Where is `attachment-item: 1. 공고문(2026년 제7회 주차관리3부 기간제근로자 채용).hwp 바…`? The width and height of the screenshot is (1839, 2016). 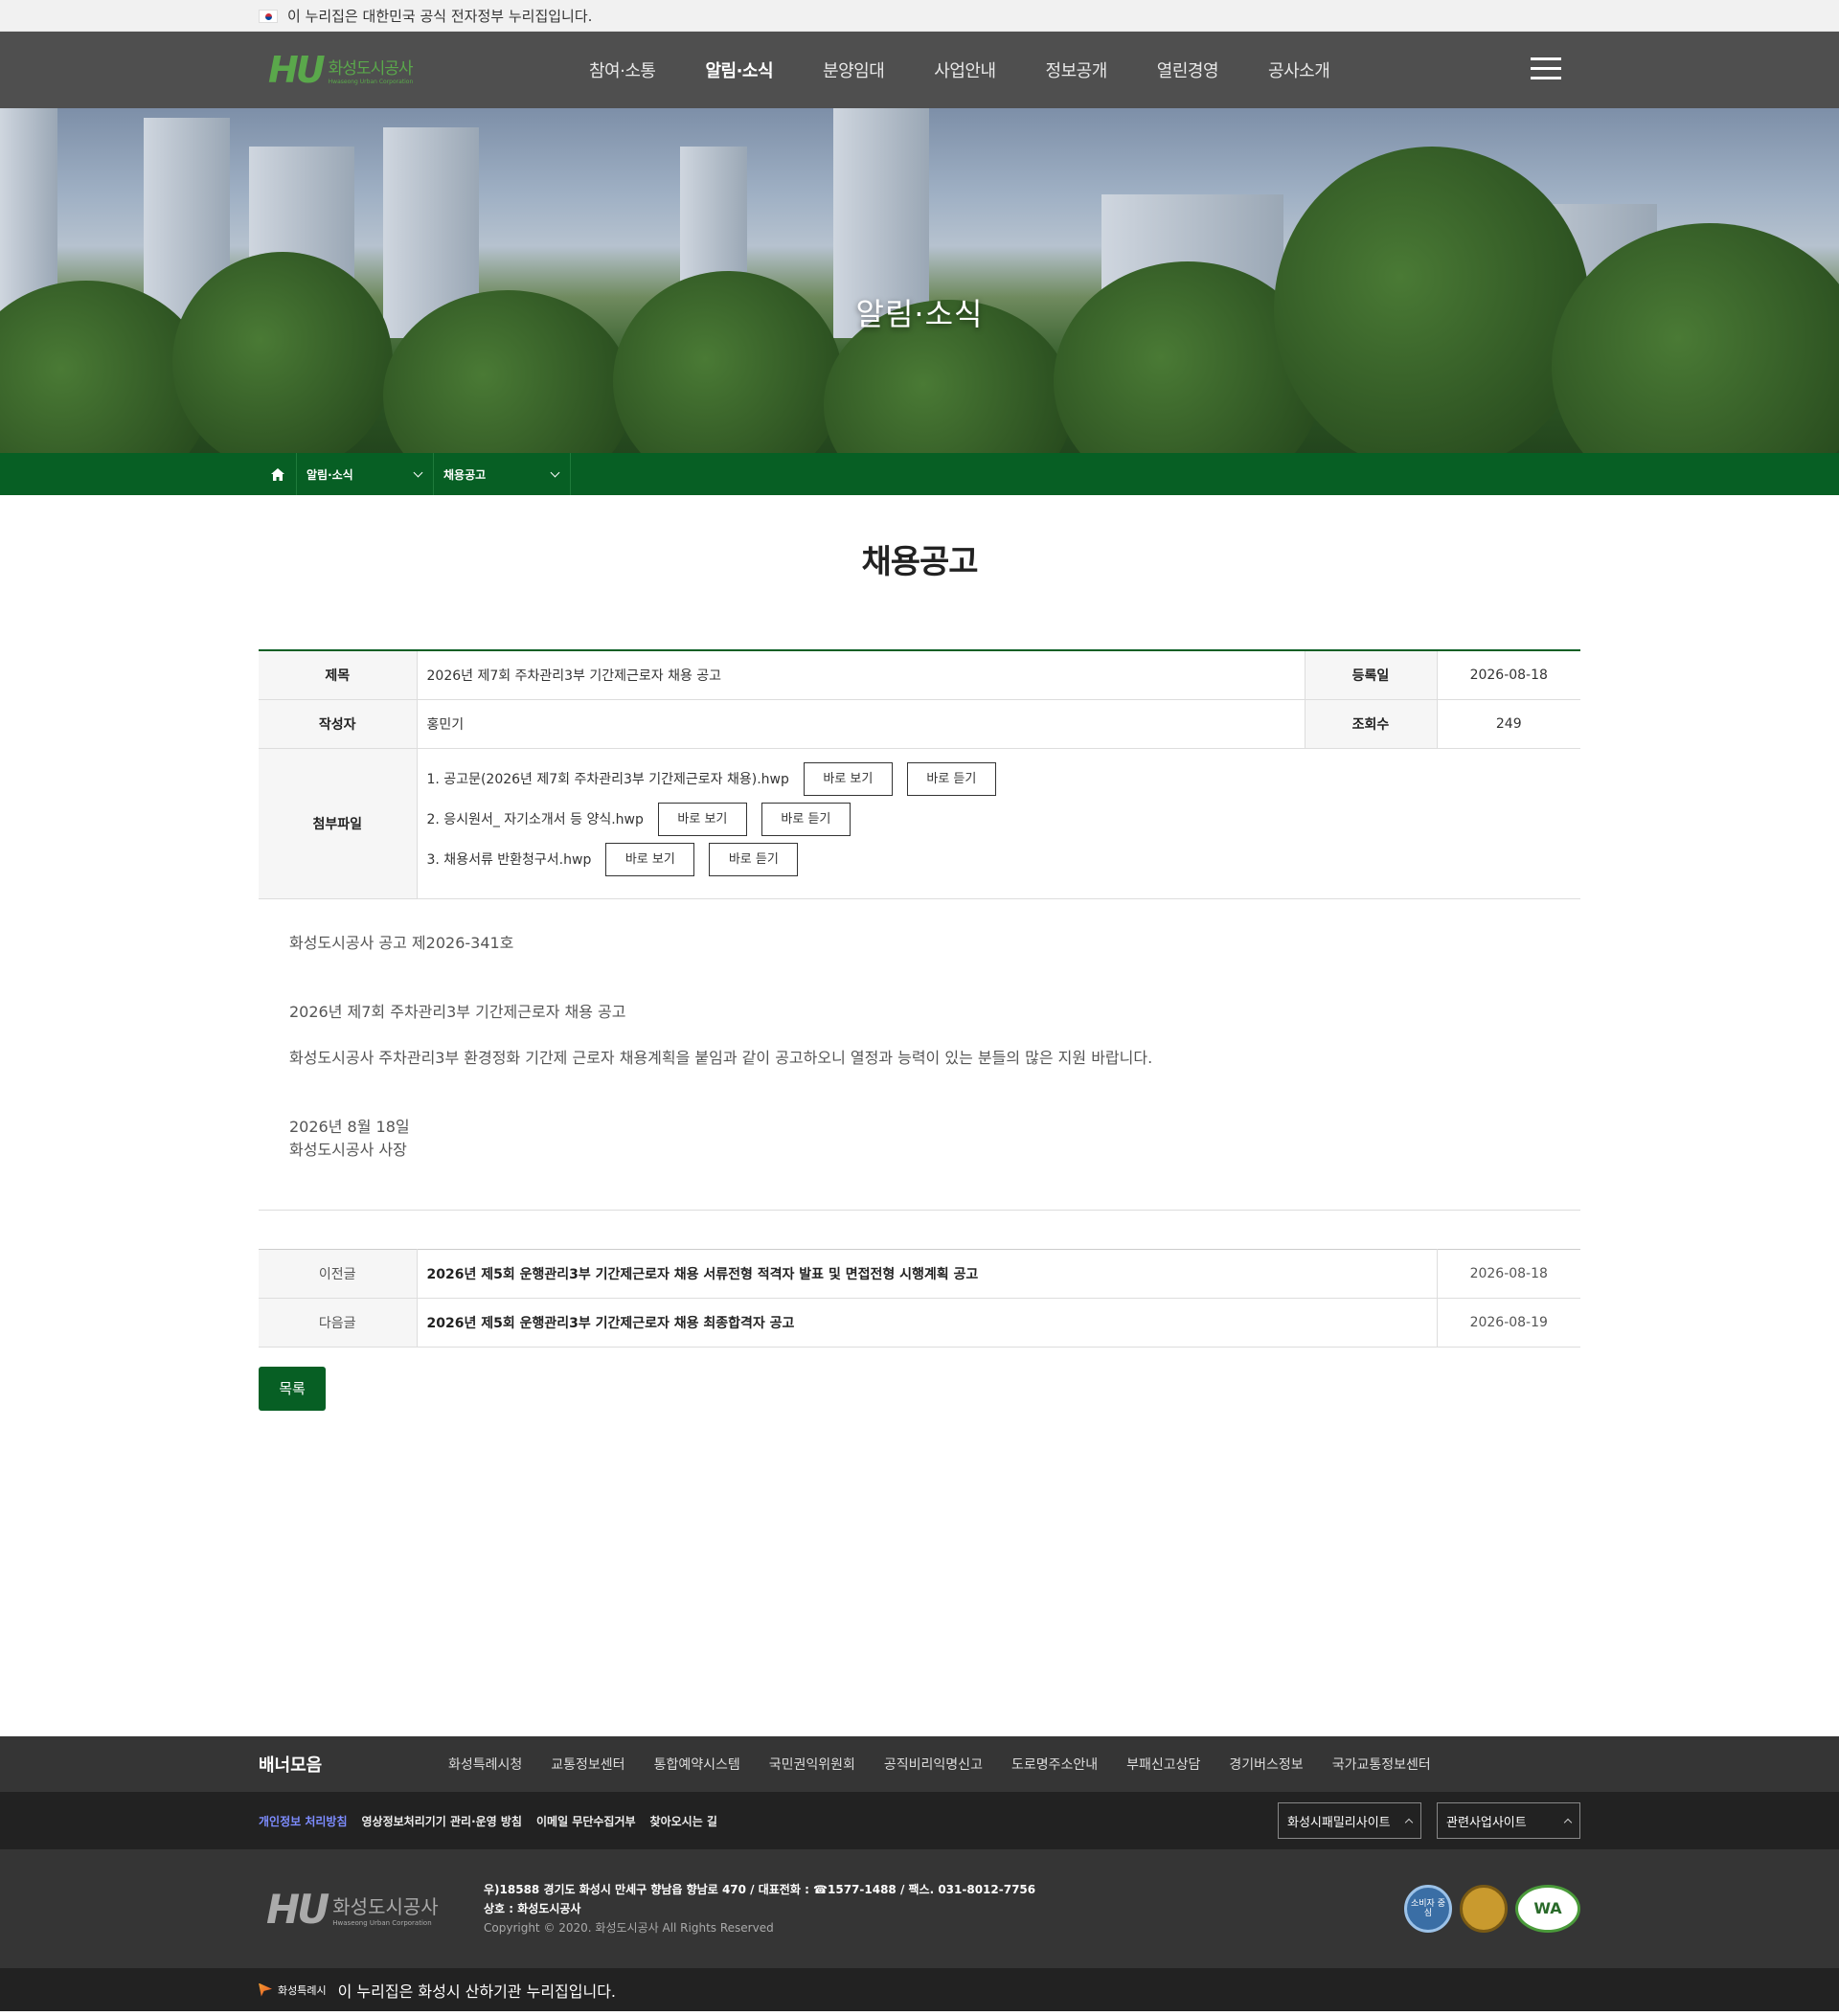 attachment-item: 1. 공고문(2026년 제7회 주차관리3부 기간제근로자 채용).hwp 바… is located at coordinates (1004, 778).